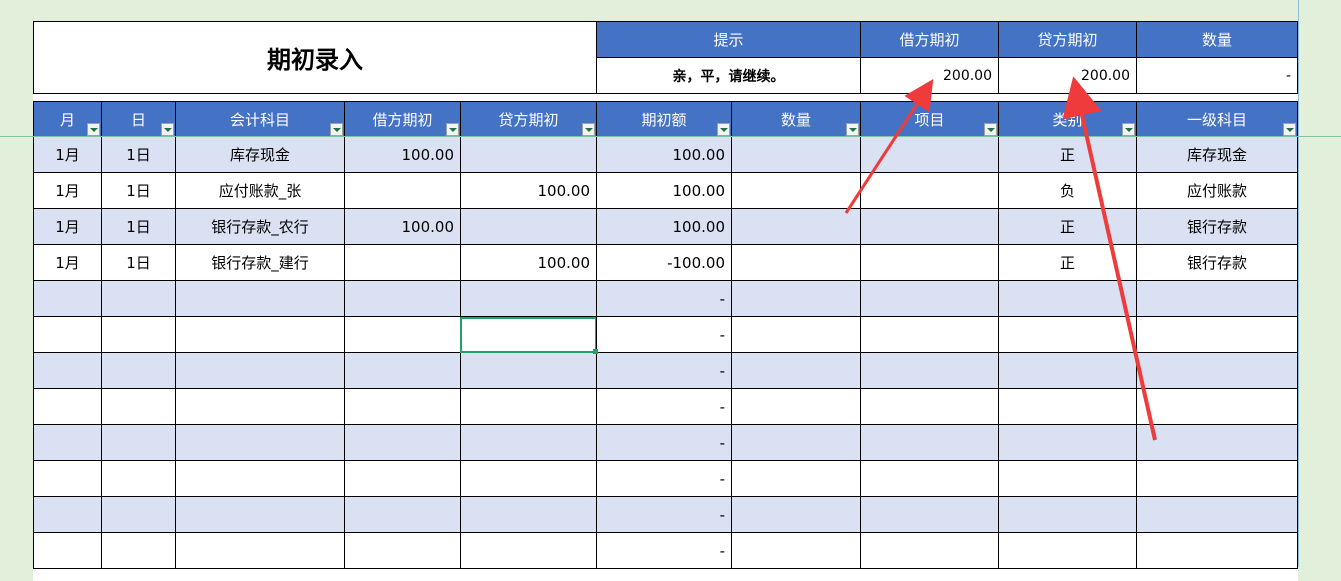  What do you see at coordinates (402, 119) in the screenshot?
I see `column-header-debit: 借方期初` at bounding box center [402, 119].